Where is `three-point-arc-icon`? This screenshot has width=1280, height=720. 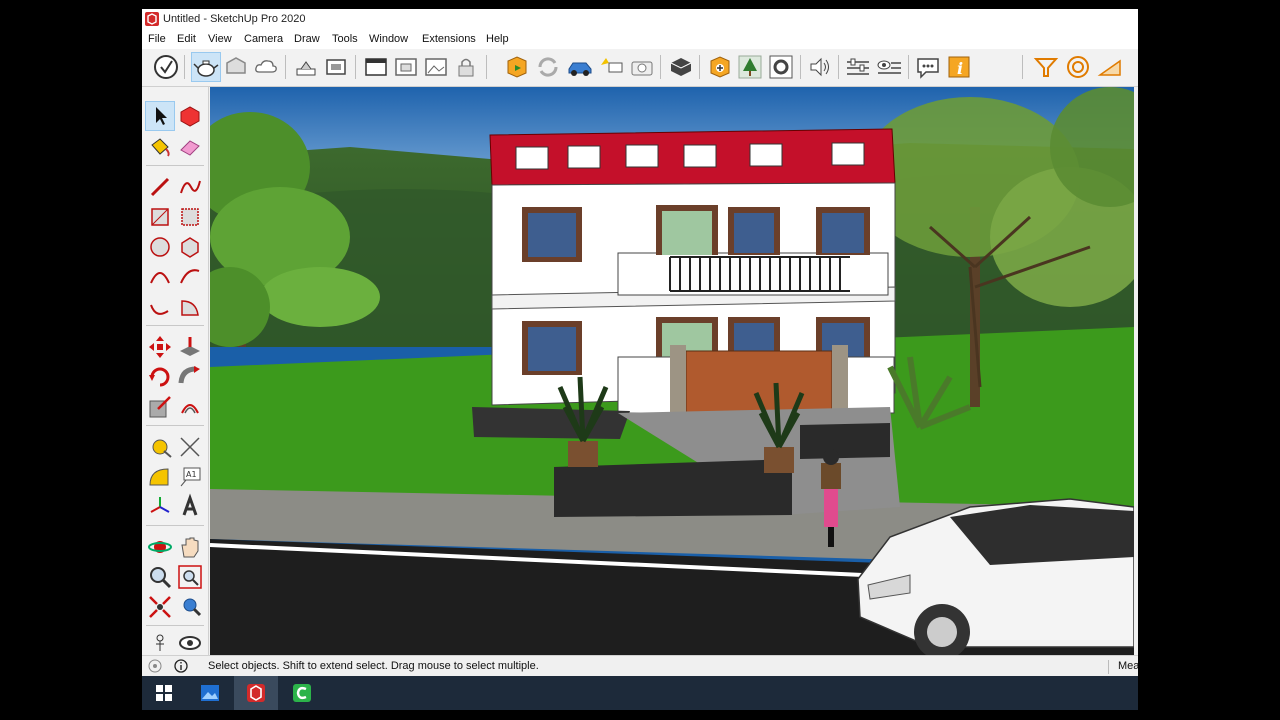 three-point-arc-icon is located at coordinates (160, 307).